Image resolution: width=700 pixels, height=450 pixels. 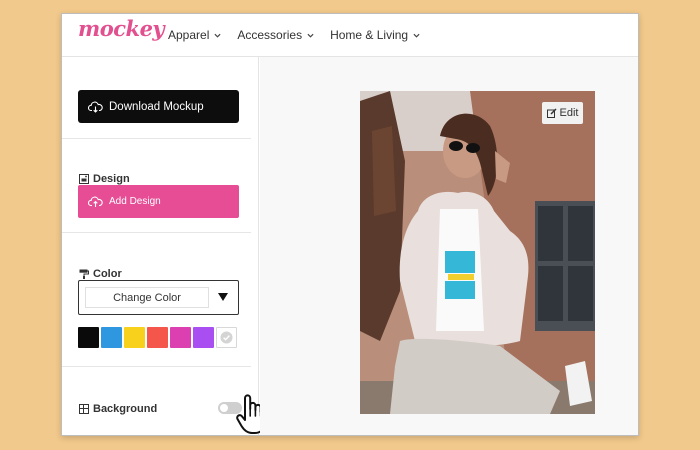 I want to click on more-colors-button, so click(x=226, y=337).